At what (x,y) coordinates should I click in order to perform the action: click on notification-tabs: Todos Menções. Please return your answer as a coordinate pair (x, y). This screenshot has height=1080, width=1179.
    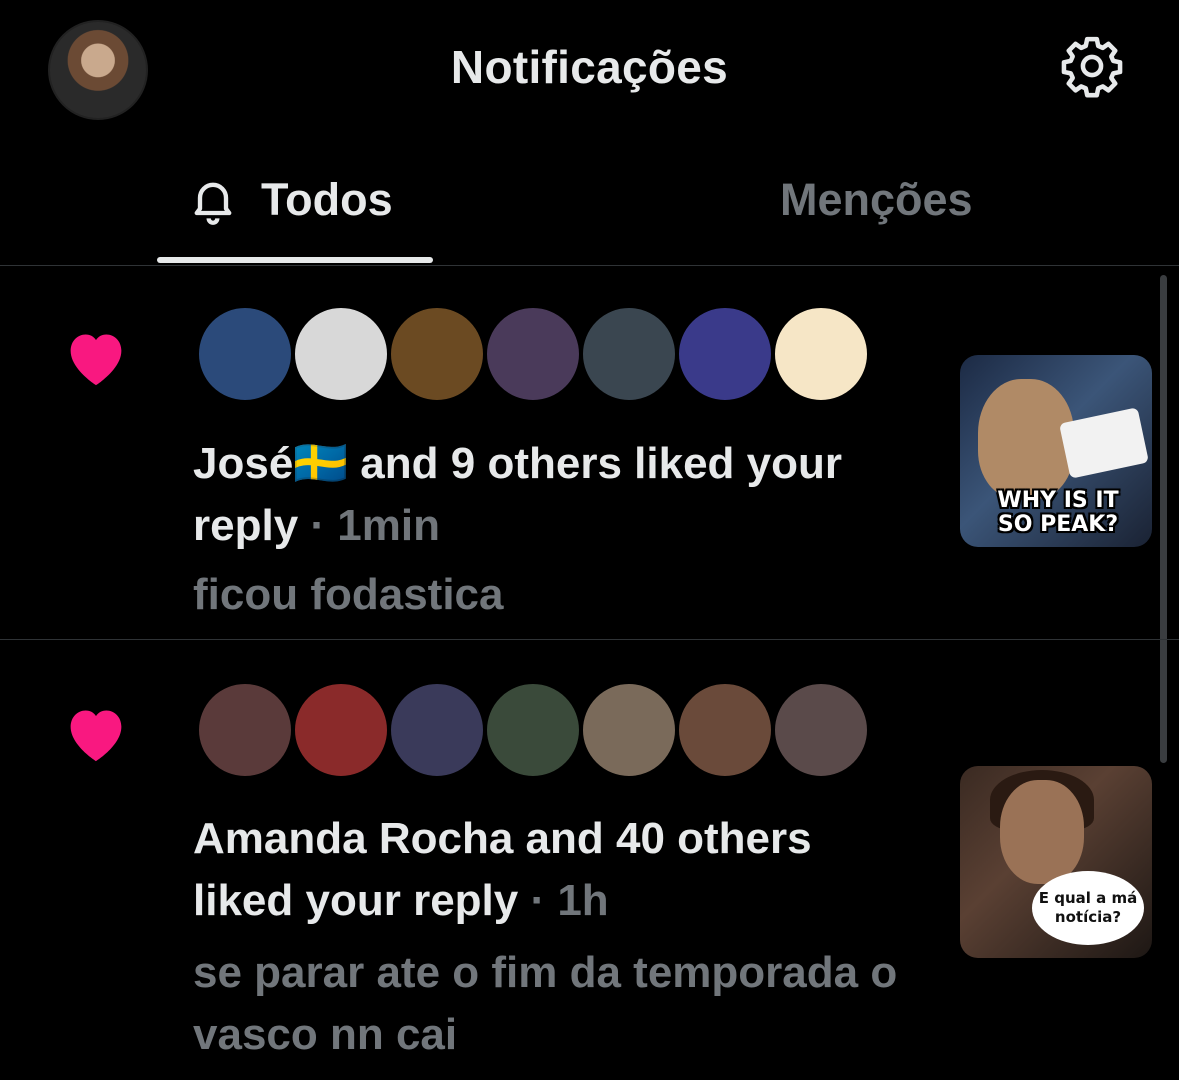
    Looking at the image, I should click on (589, 208).